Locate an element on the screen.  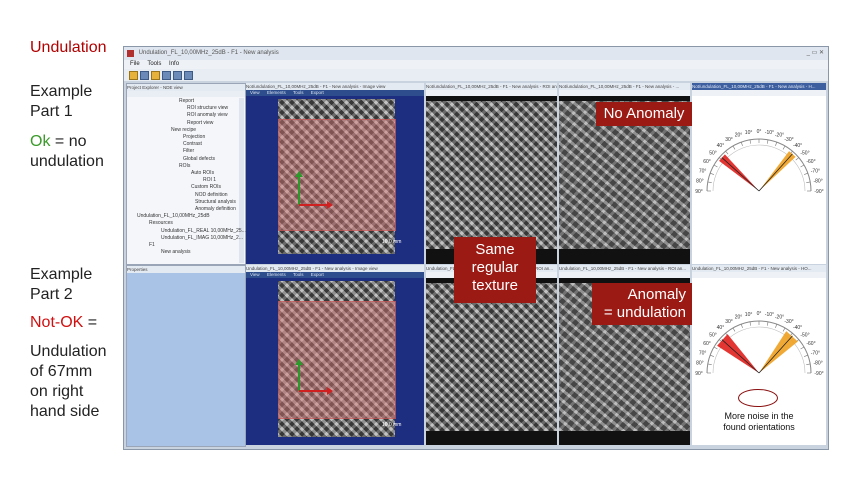
tree-item: F1 is located at coordinates (188, 245).